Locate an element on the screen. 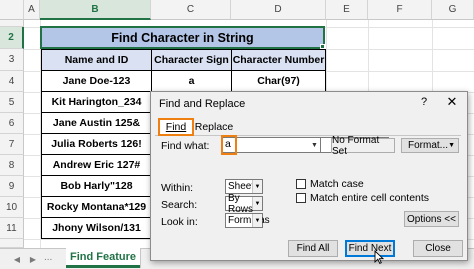 The height and width of the screenshot is (269, 474). sheet-title-cell: Find Character in String is located at coordinates (182, 37).